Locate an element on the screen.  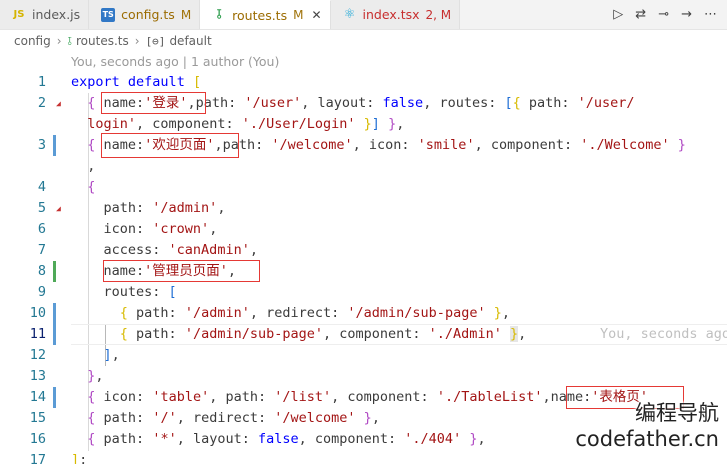
git-blame-codelens: You, seconds ago | 1 author (You) is located at coordinates (175, 62).